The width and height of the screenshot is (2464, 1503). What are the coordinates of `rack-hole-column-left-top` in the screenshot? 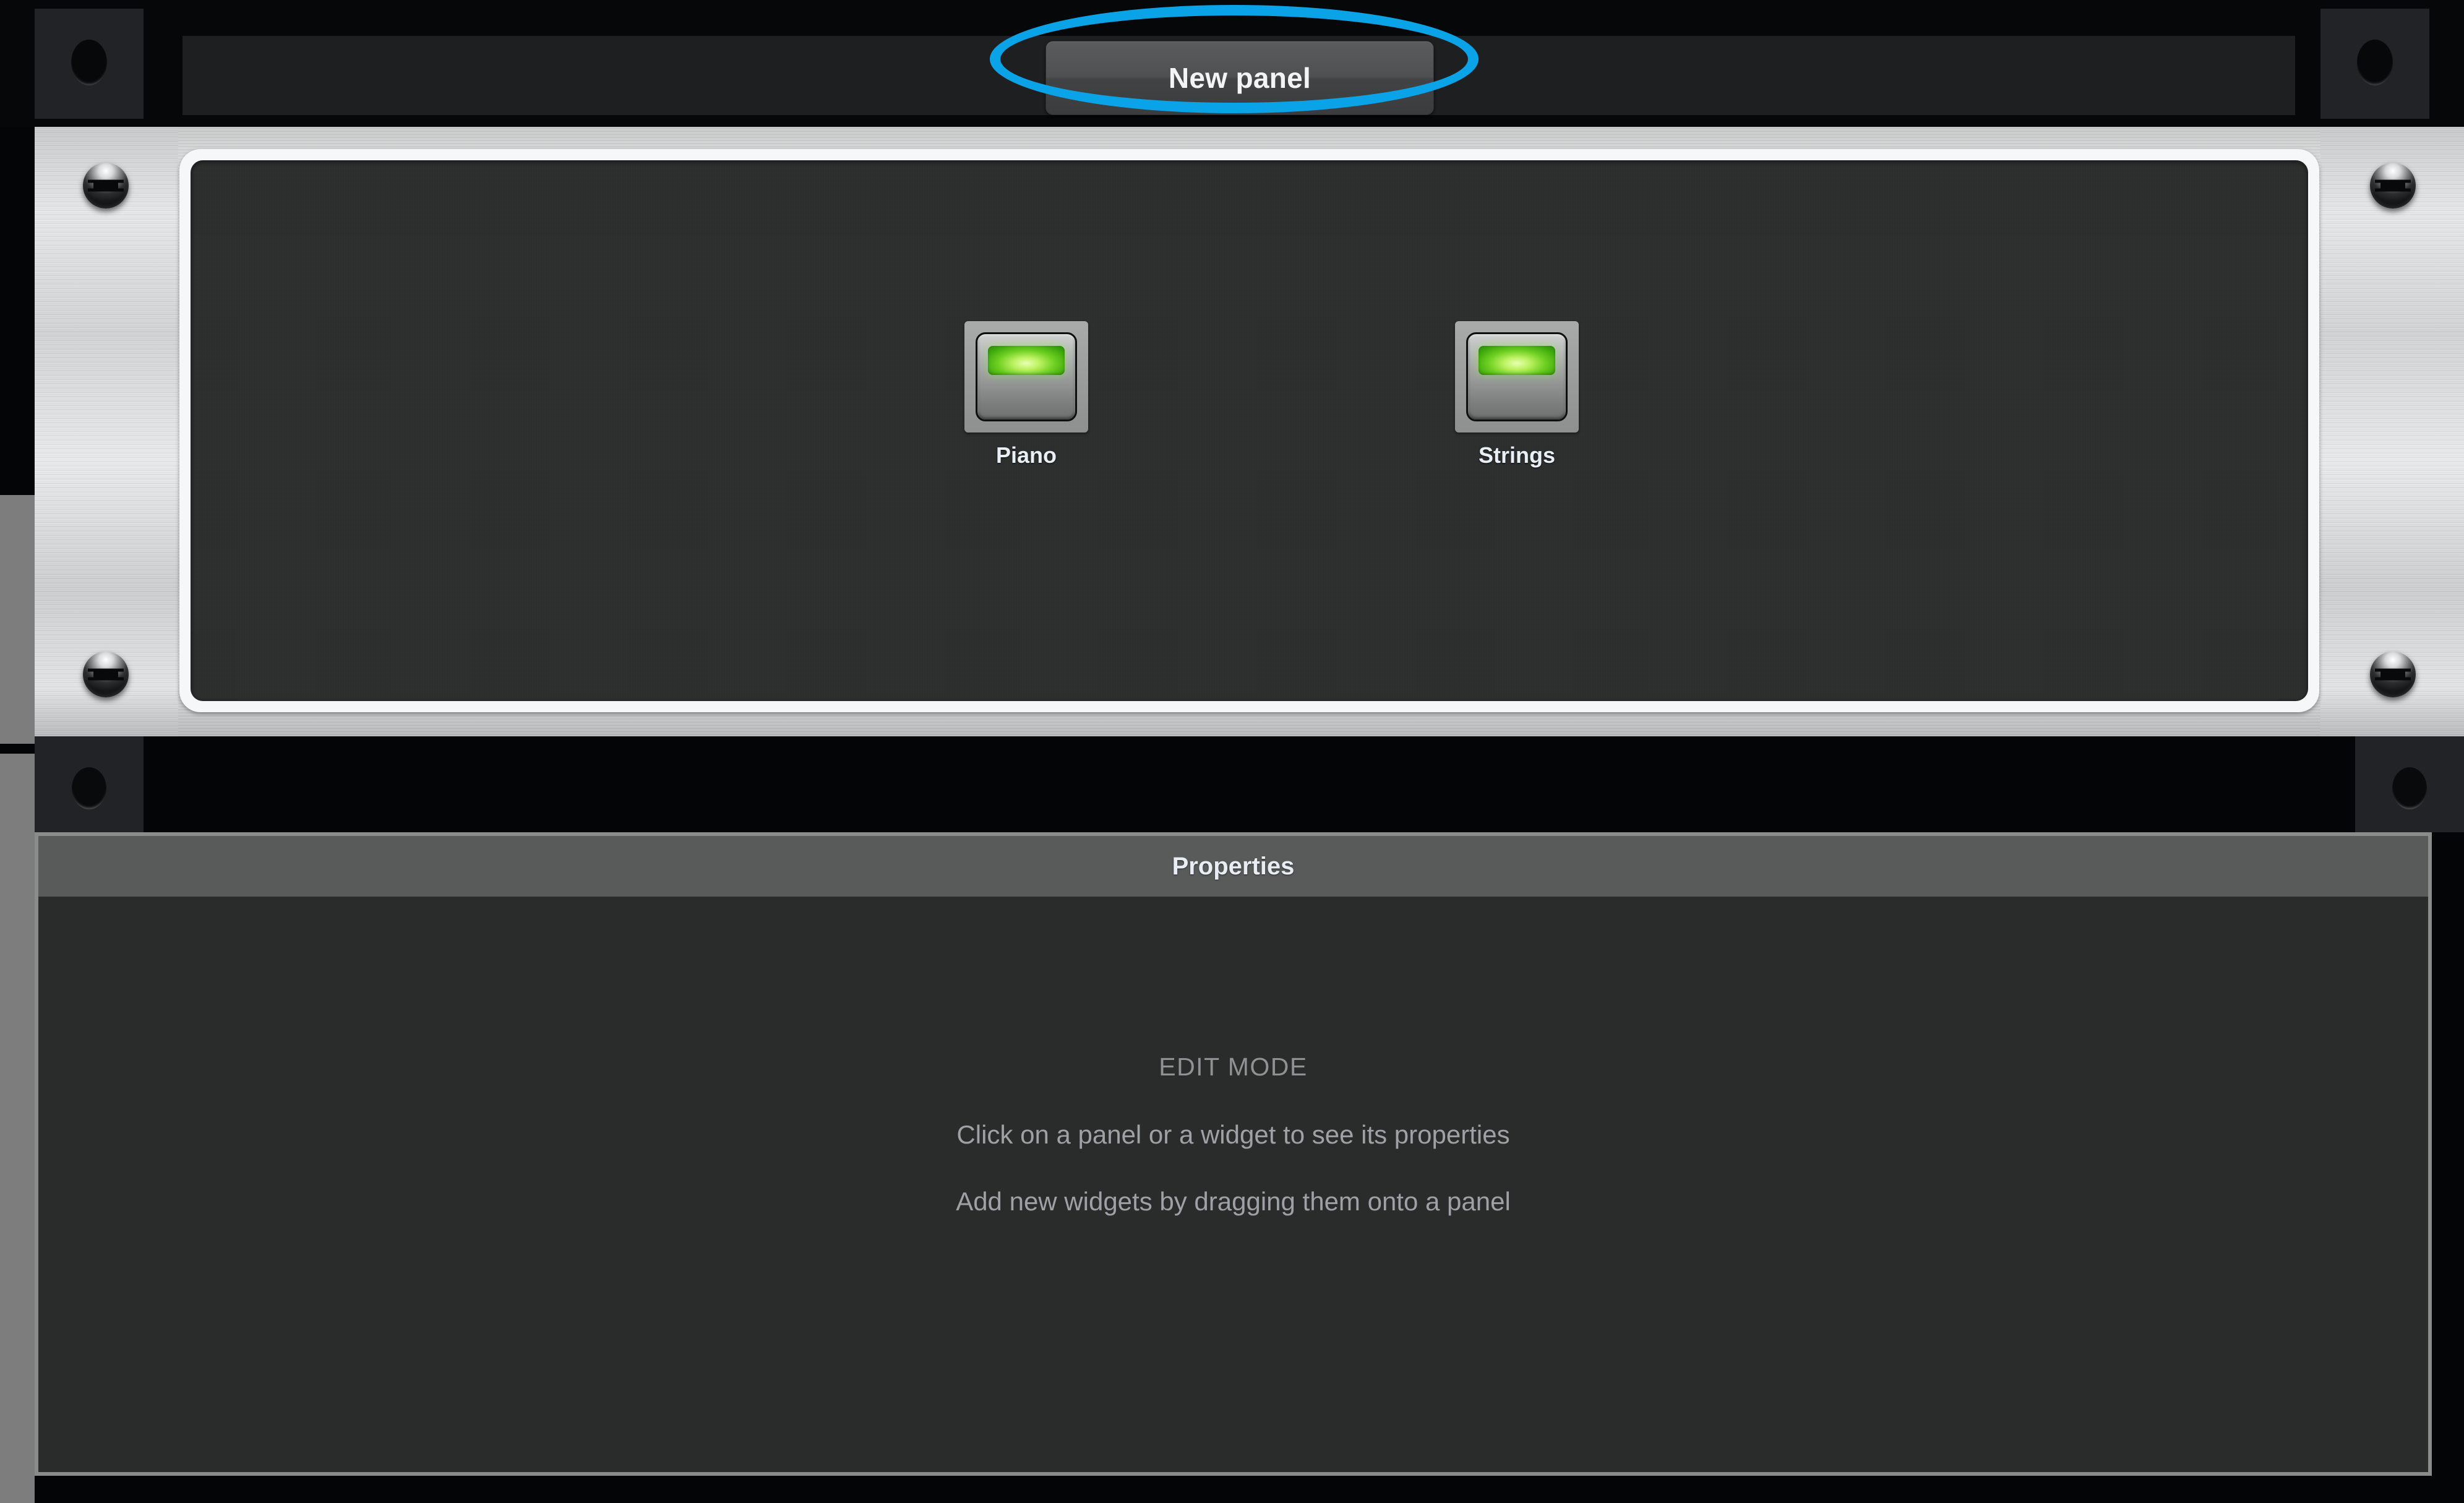 It's located at (89, 64).